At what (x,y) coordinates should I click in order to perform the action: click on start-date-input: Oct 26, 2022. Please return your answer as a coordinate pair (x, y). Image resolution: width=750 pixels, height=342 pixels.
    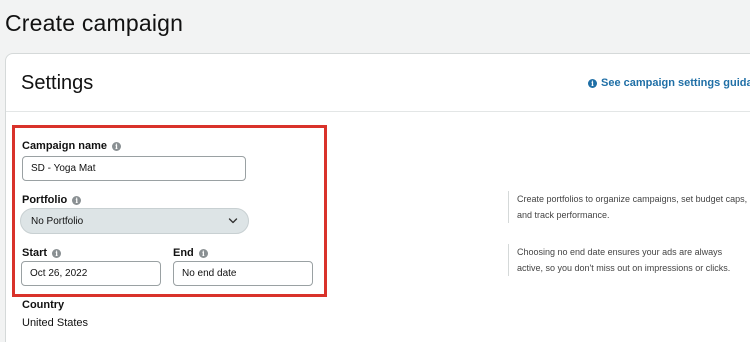
    Looking at the image, I should click on (91, 273).